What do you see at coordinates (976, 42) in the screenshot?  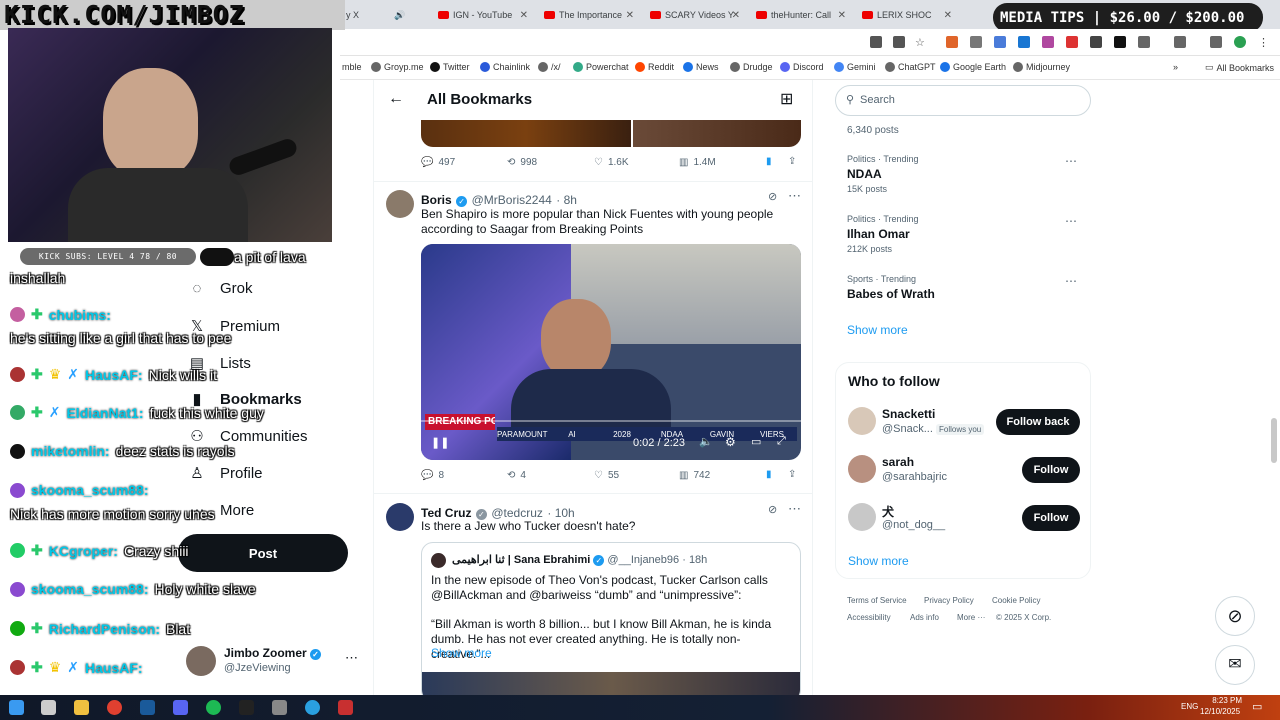 I see `shield-icon` at bounding box center [976, 42].